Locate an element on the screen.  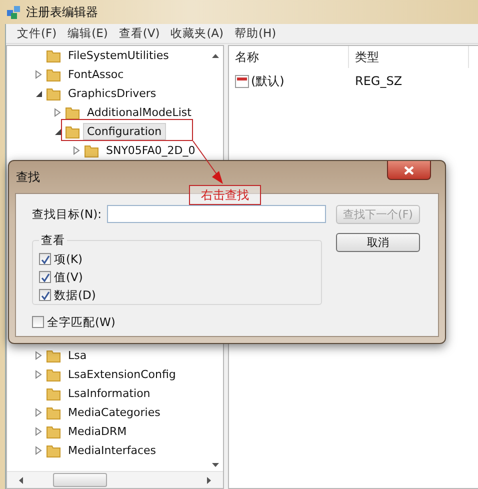
cancel-button: 取消 is located at coordinates (378, 242).